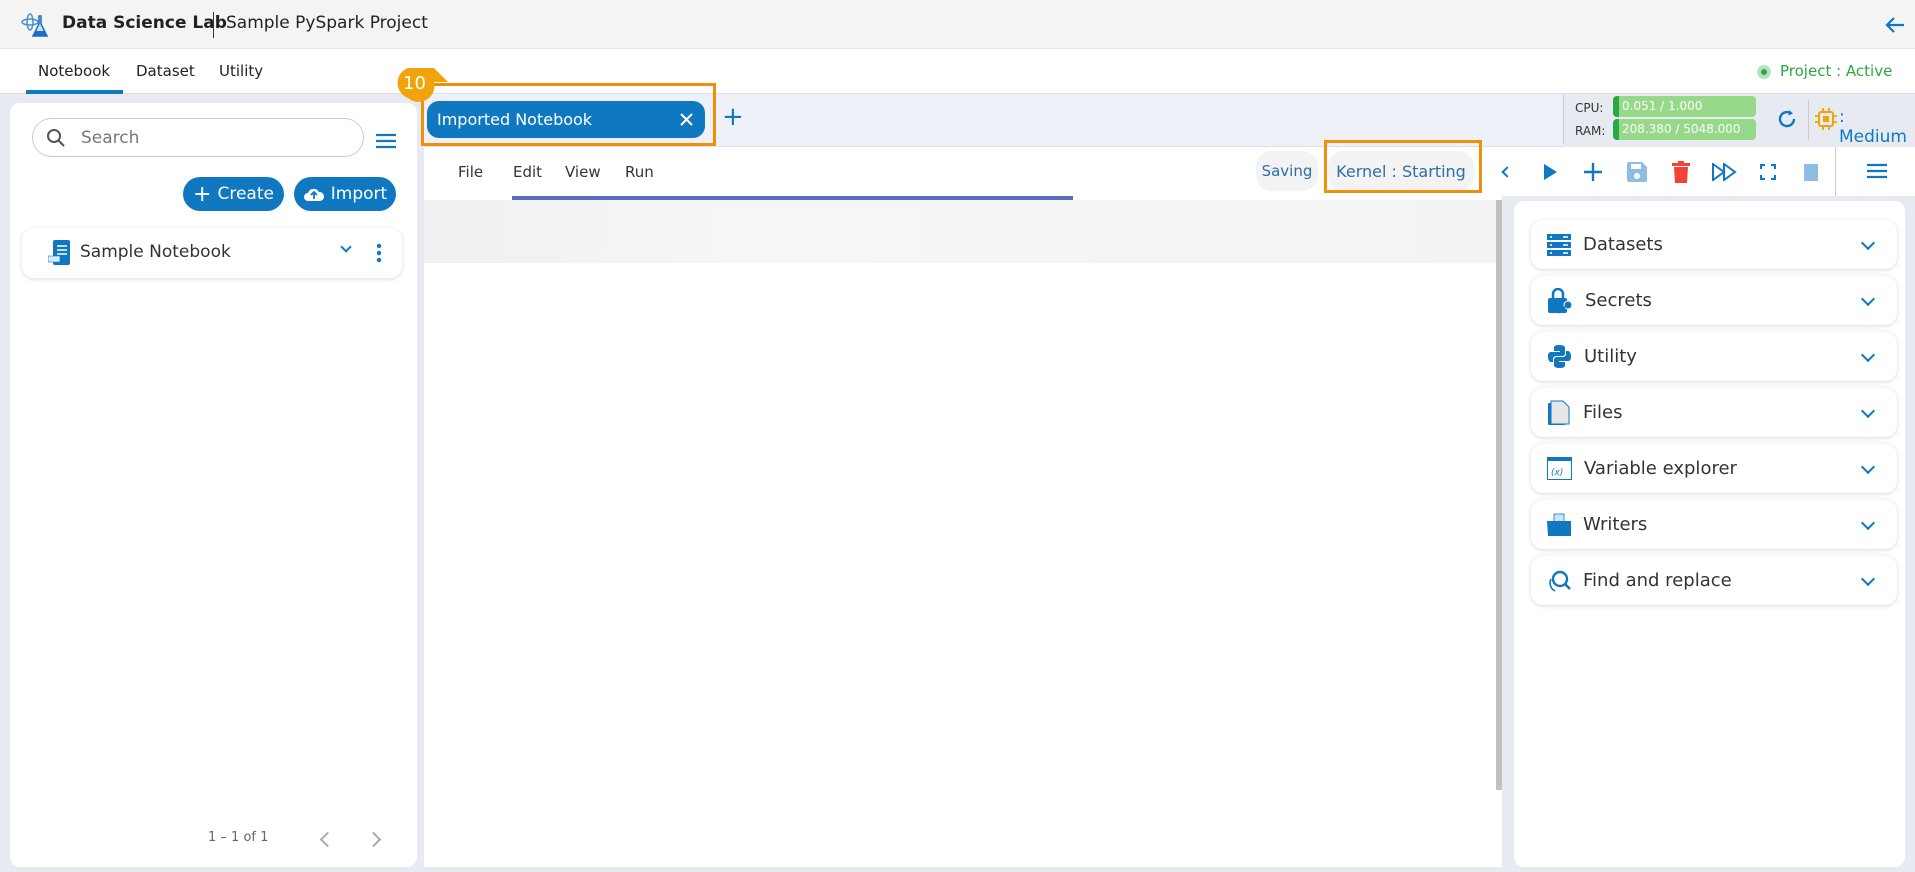 Image resolution: width=1915 pixels, height=872 pixels. I want to click on run-all-icon, so click(1725, 172).